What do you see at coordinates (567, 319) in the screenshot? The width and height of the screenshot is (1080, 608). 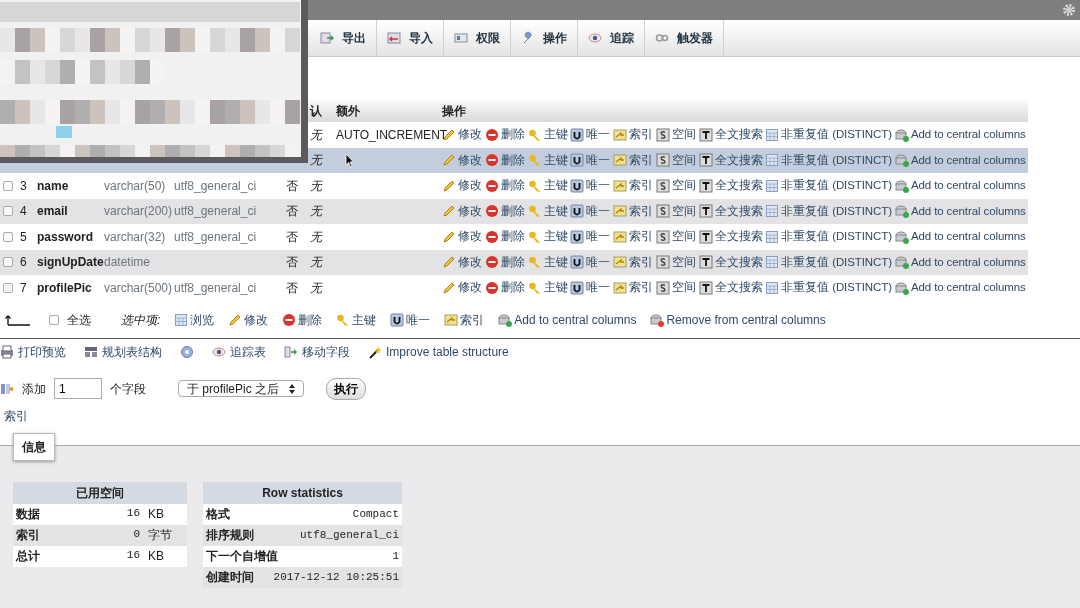 I see `bulk-action-link: Add to central columns` at bounding box center [567, 319].